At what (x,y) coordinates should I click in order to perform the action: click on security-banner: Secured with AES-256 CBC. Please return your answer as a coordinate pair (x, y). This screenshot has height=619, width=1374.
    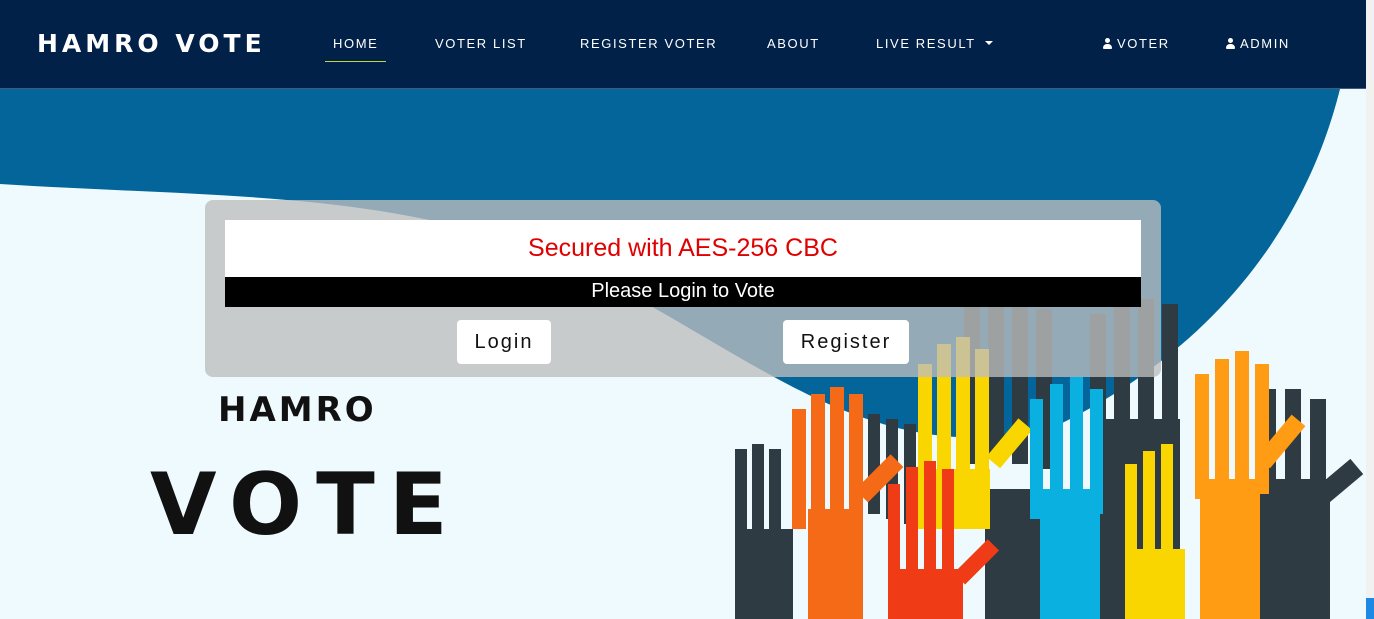
    Looking at the image, I should click on (683, 248).